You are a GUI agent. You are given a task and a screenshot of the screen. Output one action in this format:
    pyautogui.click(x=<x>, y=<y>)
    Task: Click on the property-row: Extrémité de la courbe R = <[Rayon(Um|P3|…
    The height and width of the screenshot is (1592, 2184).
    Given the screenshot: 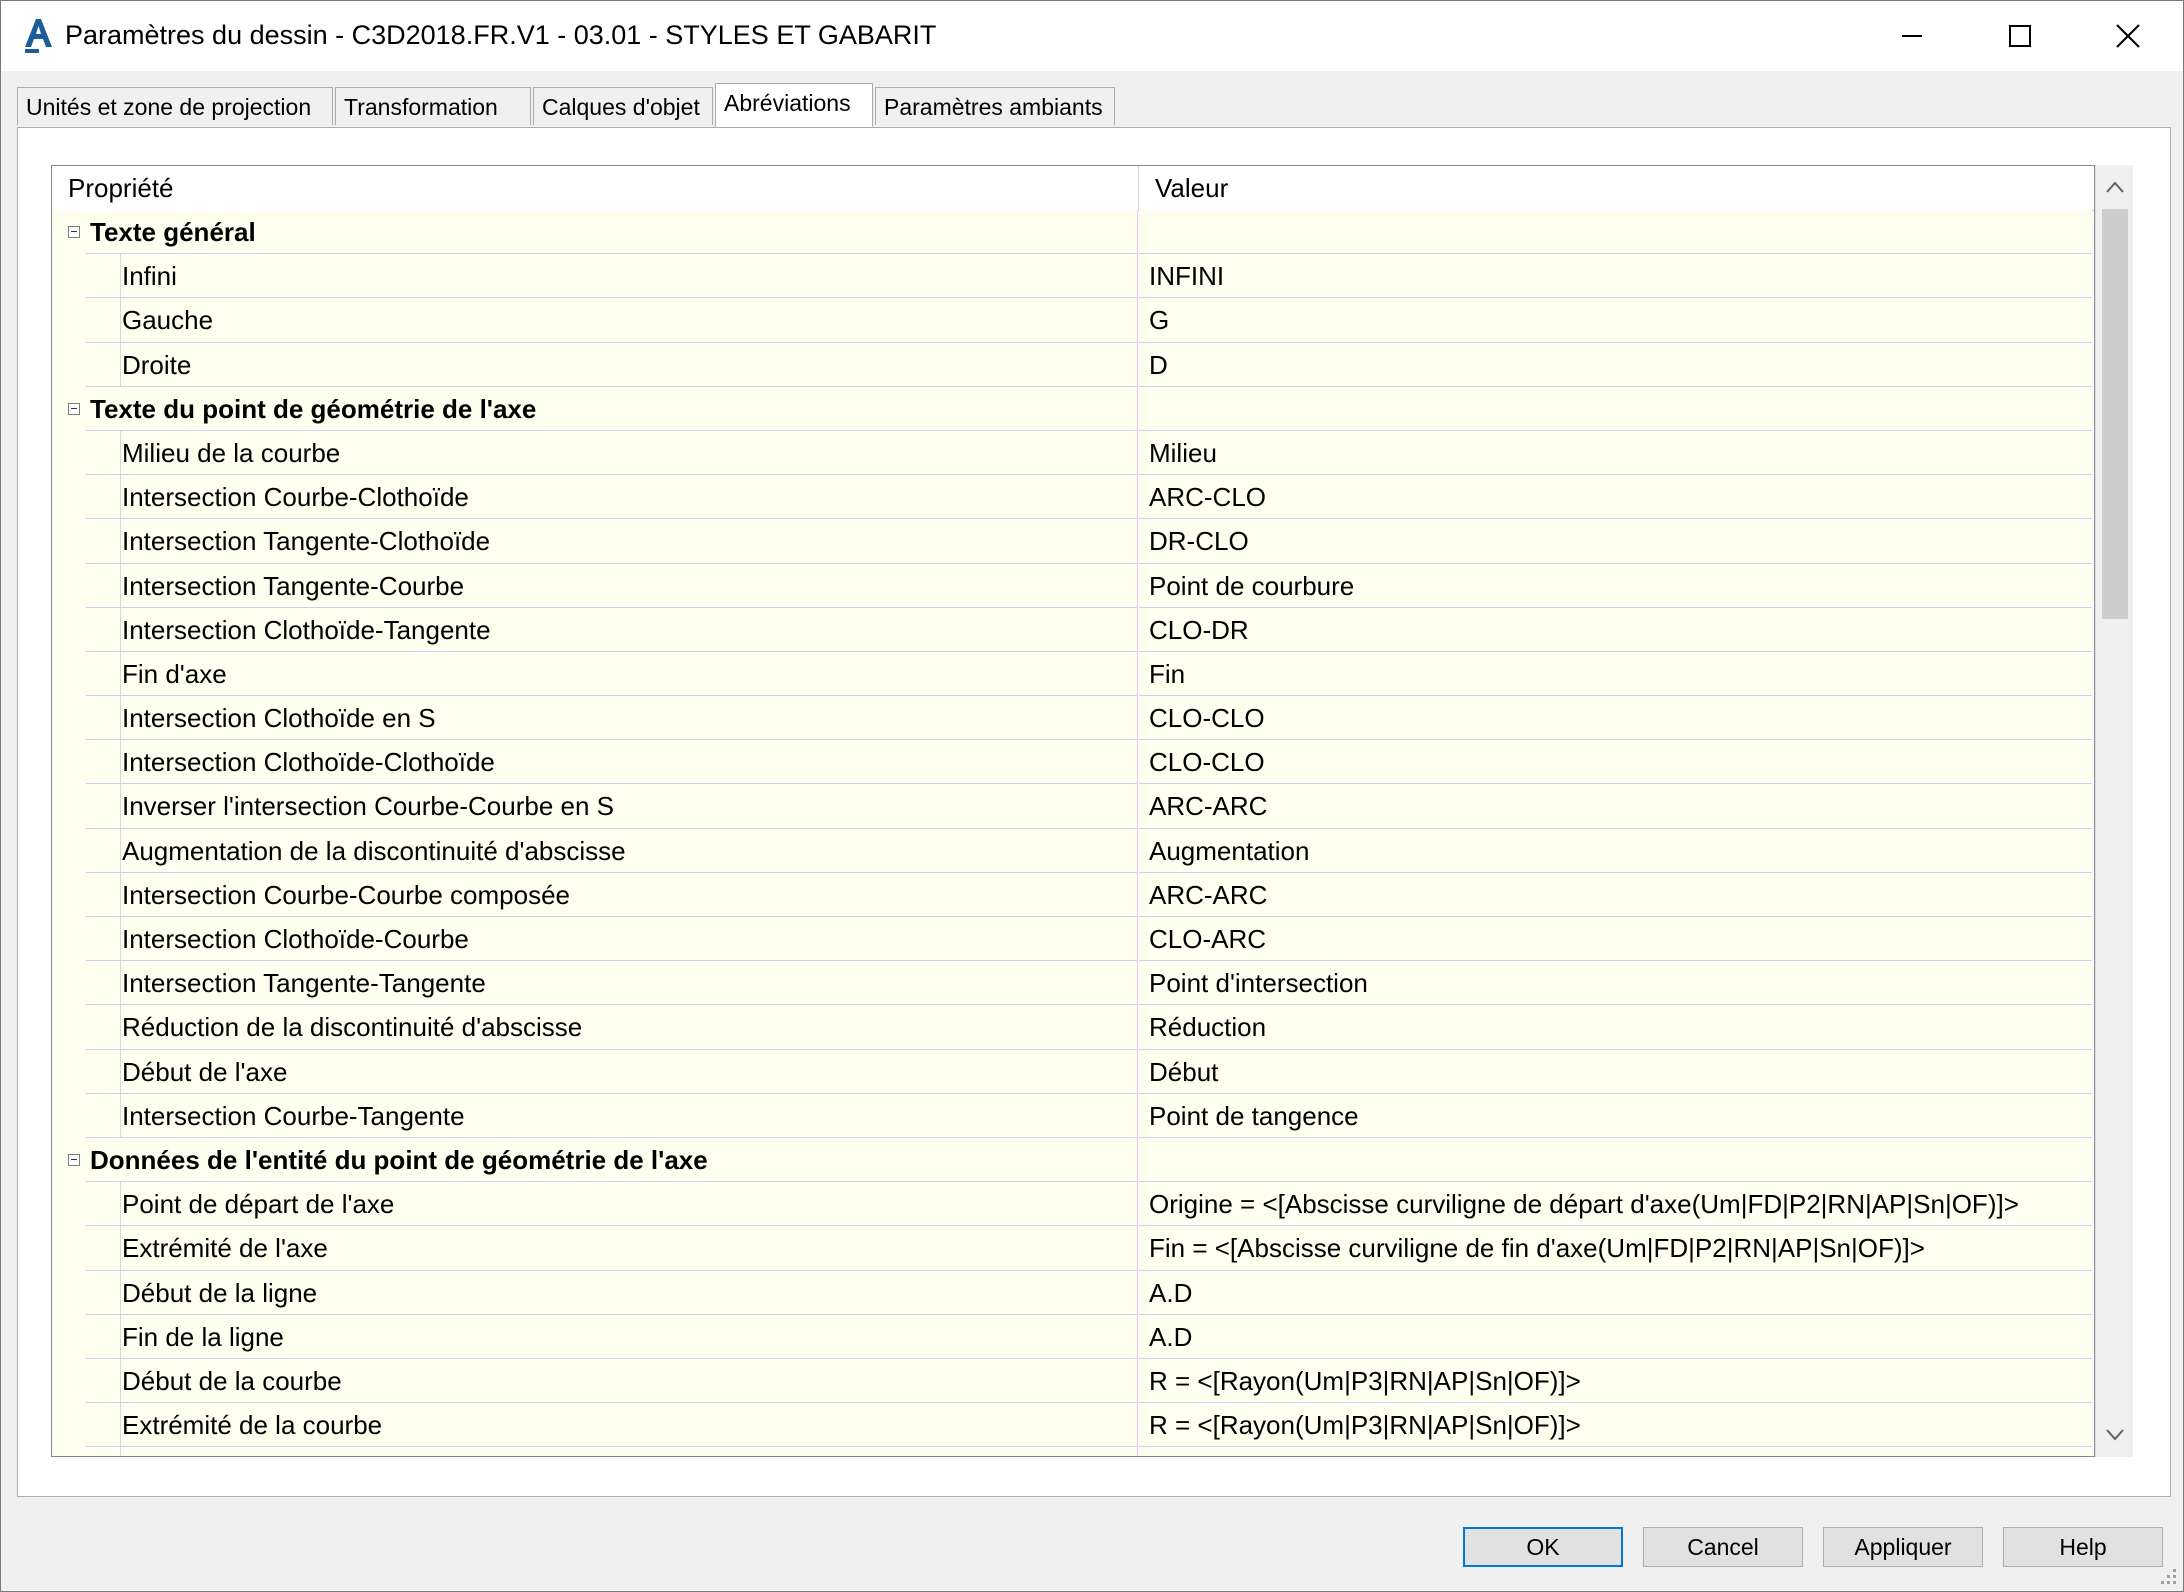 What is the action you would take?
    pyautogui.click(x=1072, y=1425)
    